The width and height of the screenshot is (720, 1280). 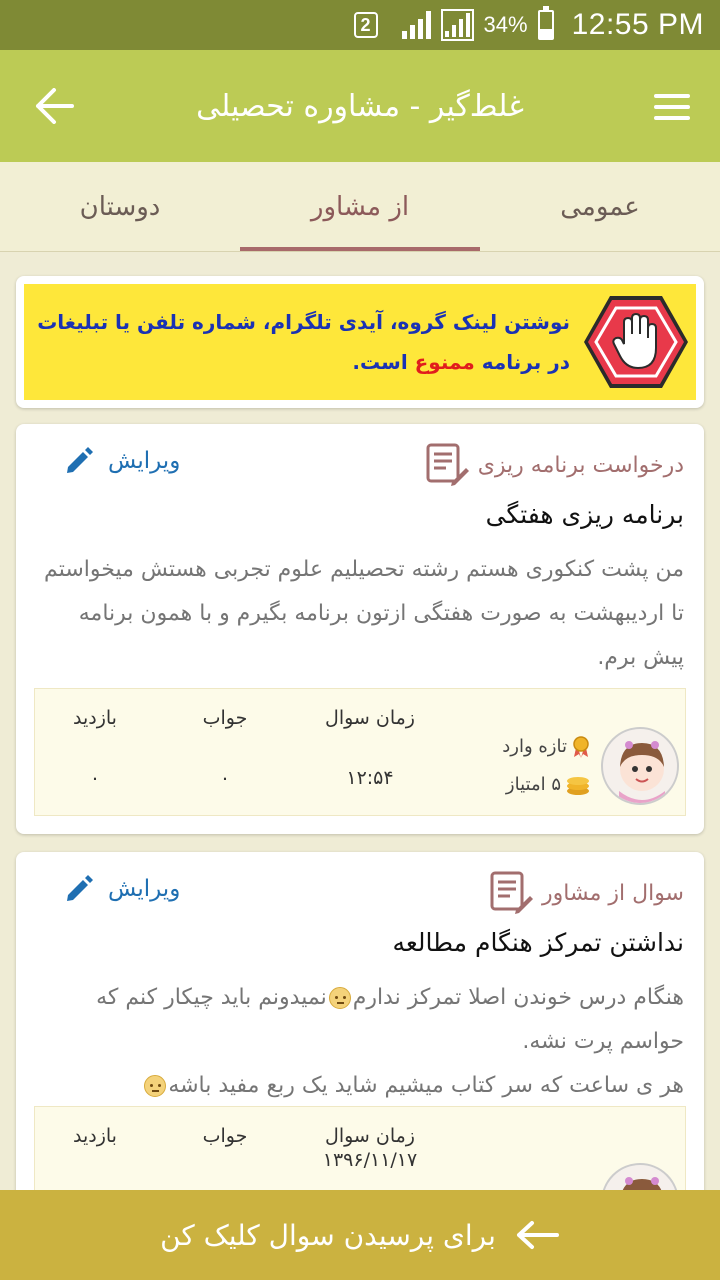 What do you see at coordinates (365, 25) in the screenshot?
I see `sim-slot-icon: 2` at bounding box center [365, 25].